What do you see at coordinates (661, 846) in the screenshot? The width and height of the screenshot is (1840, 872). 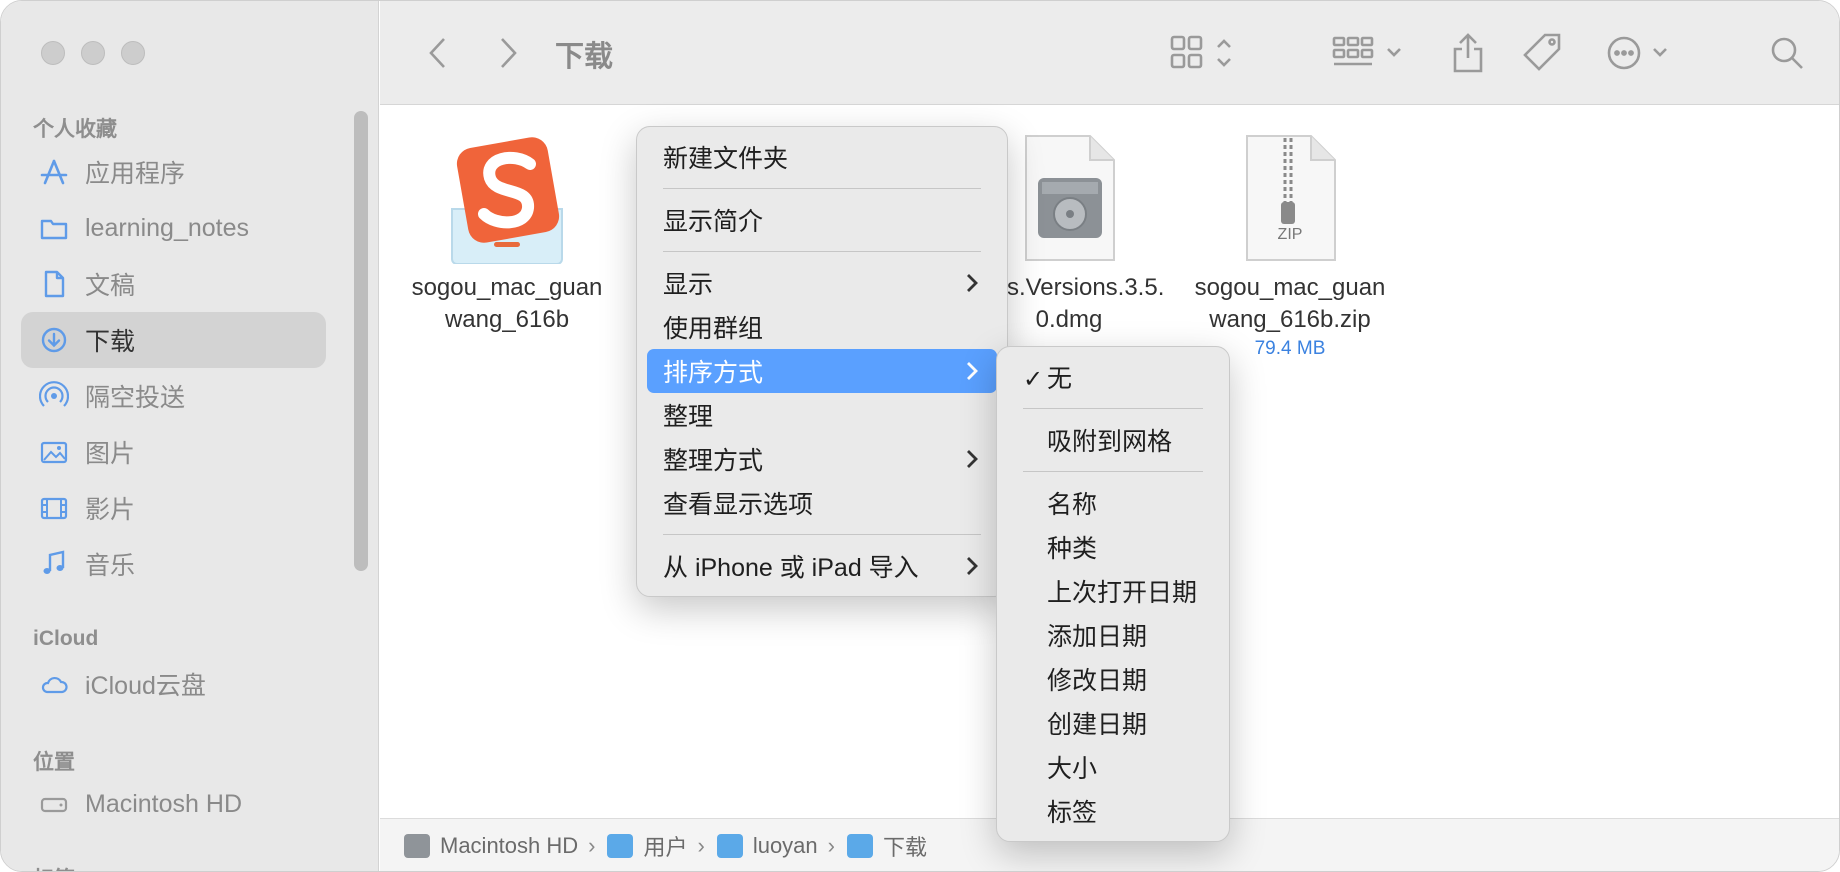 I see `path-crumb-users: 用户 ›` at bounding box center [661, 846].